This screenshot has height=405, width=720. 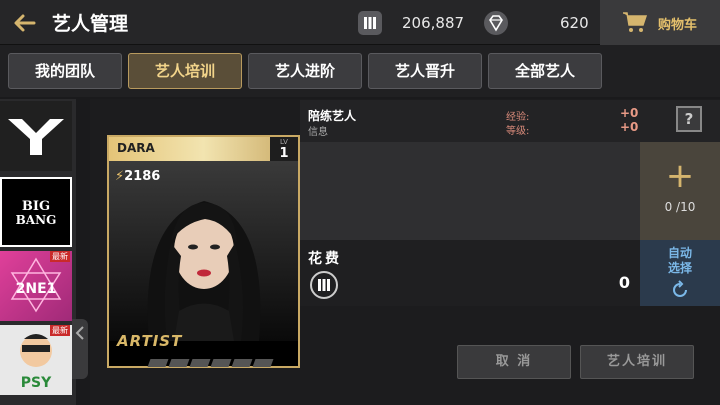 I want to click on auto-select-label: 自动 选择, so click(x=679, y=260).